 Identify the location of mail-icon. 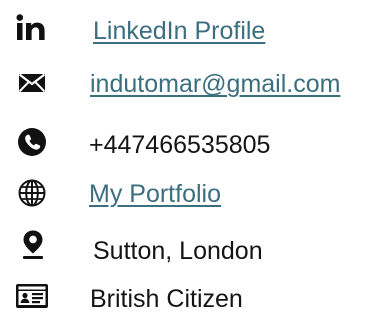
(32, 83).